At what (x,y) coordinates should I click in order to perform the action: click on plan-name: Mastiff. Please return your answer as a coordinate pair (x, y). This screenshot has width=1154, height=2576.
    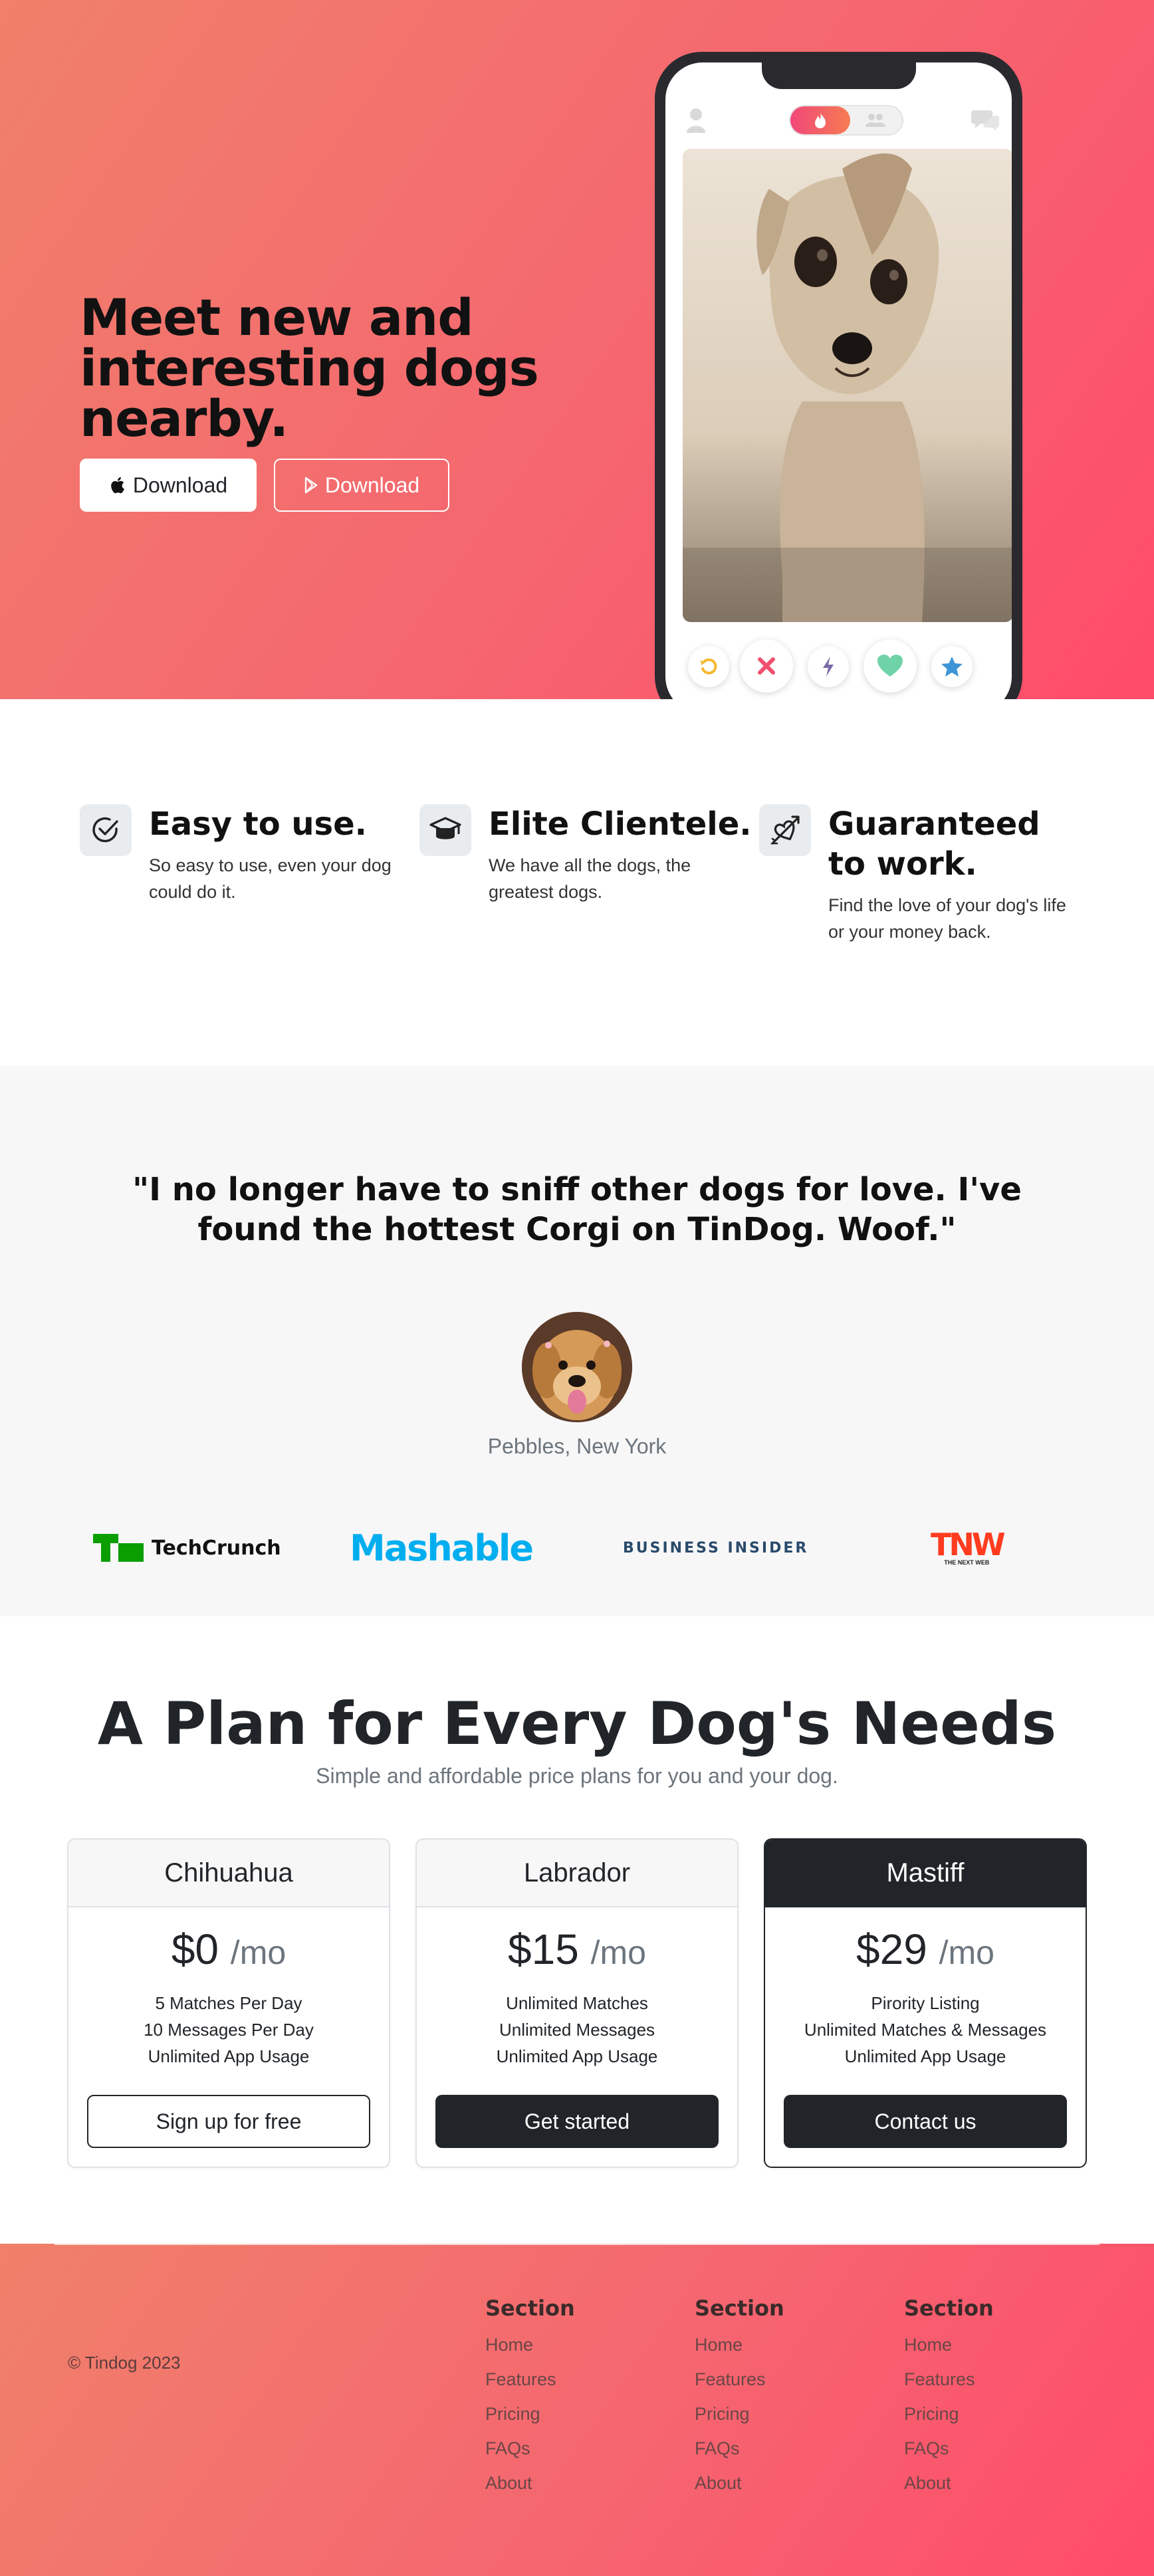
    Looking at the image, I should click on (925, 1873).